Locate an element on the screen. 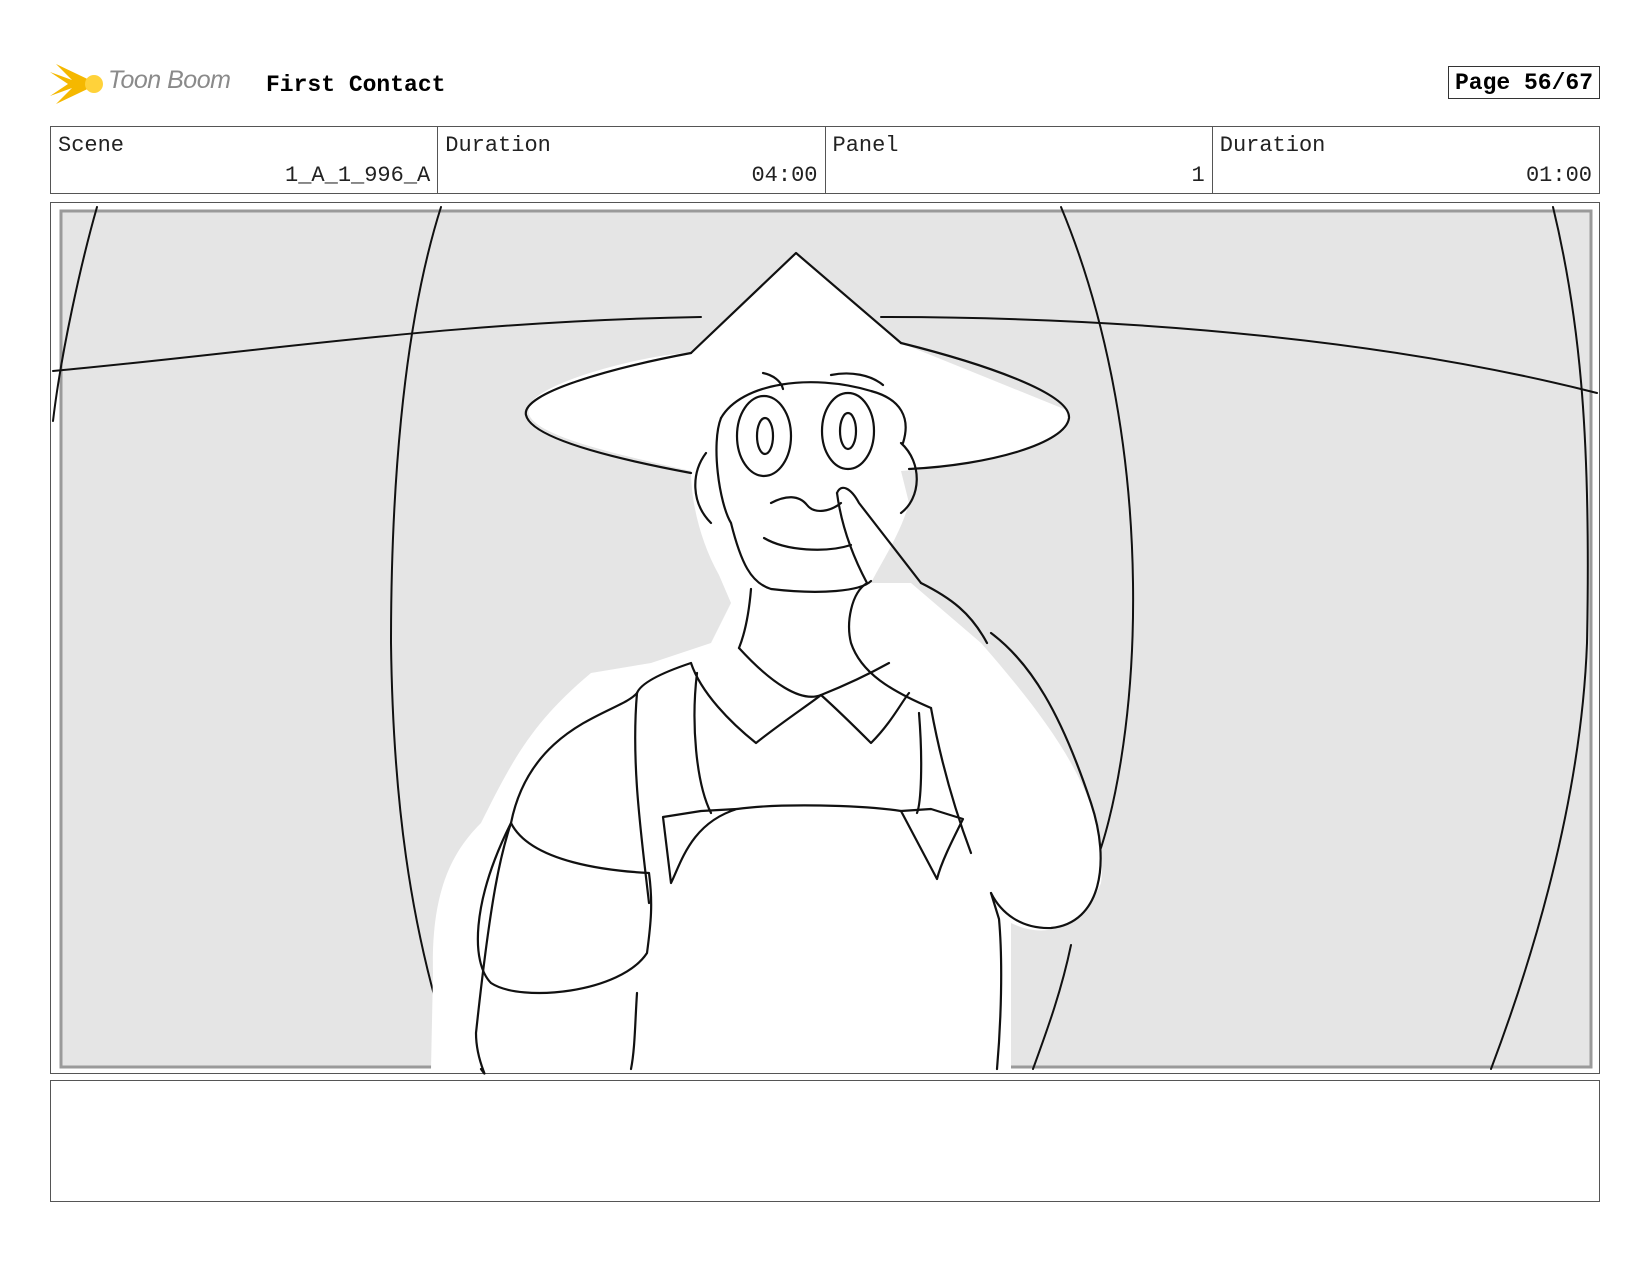  panel-value: 1 is located at coordinates (1198, 175).